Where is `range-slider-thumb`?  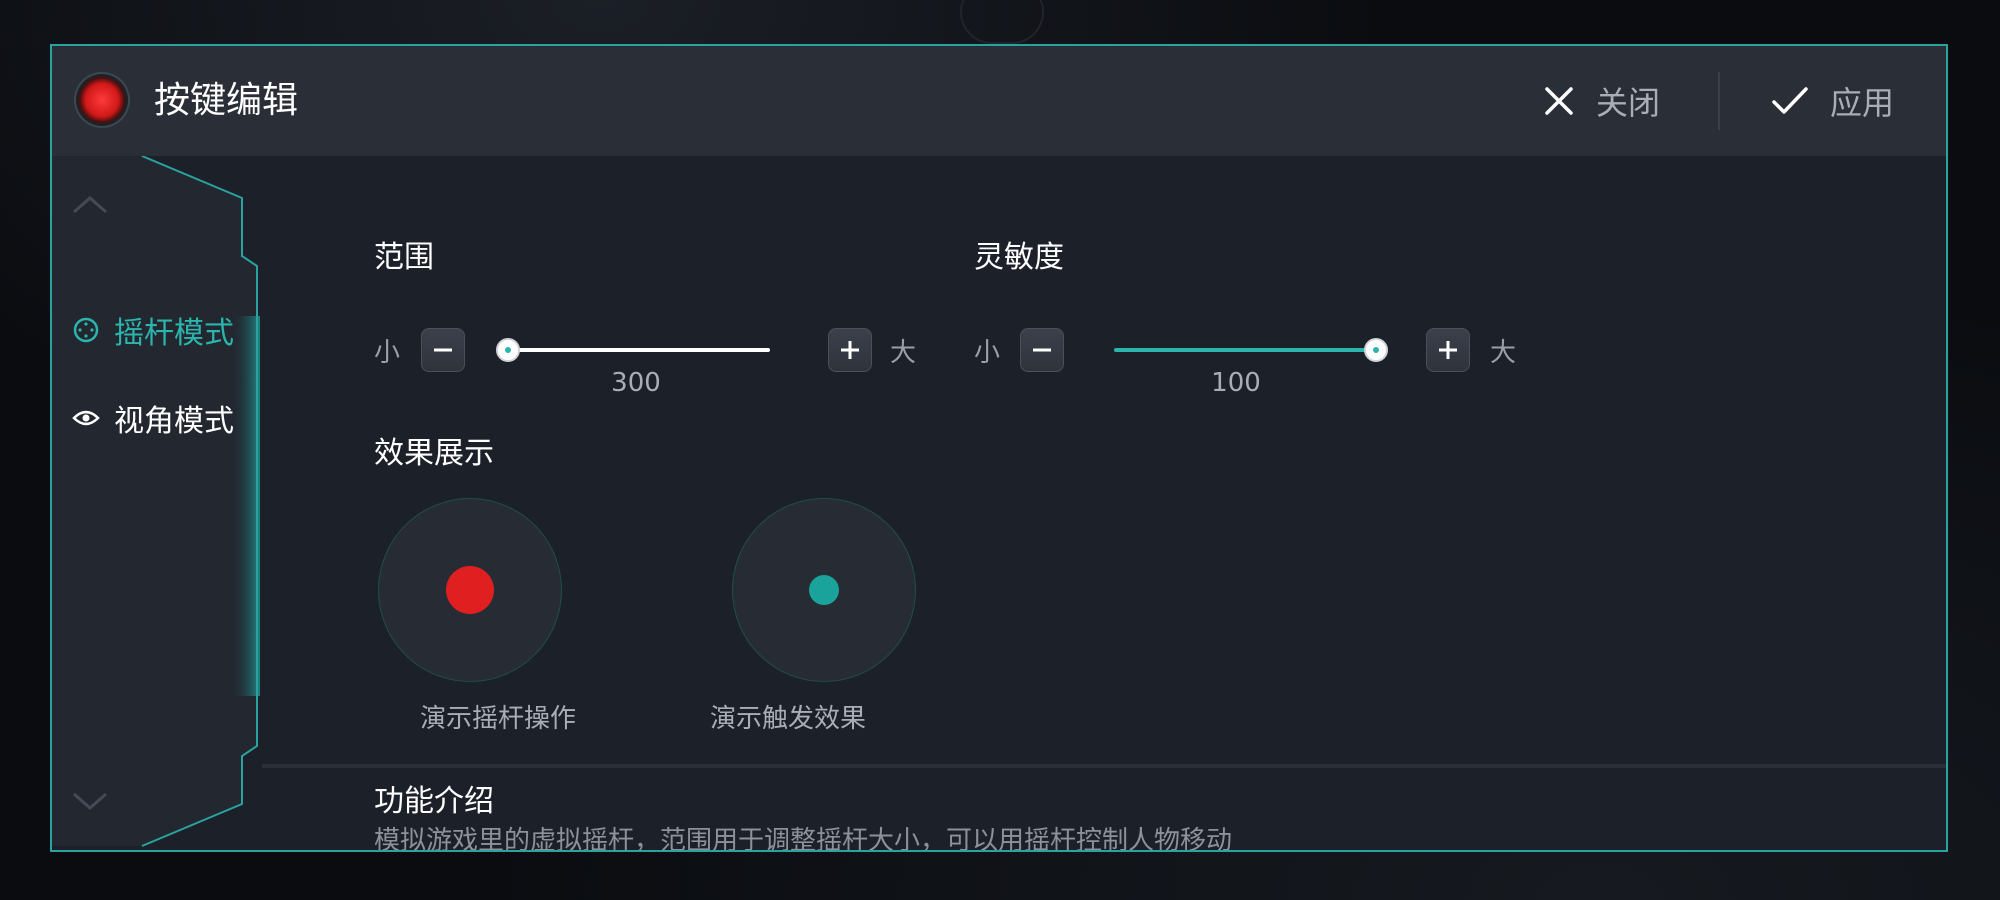
range-slider-thumb is located at coordinates (508, 350).